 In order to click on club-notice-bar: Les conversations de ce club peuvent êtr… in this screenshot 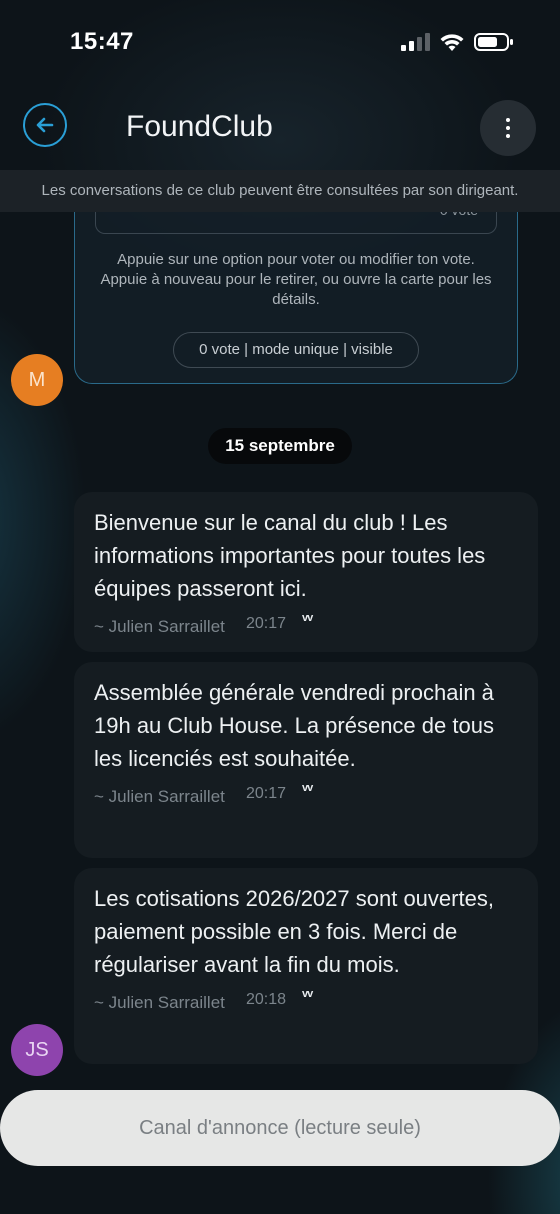, I will do `click(280, 191)`.